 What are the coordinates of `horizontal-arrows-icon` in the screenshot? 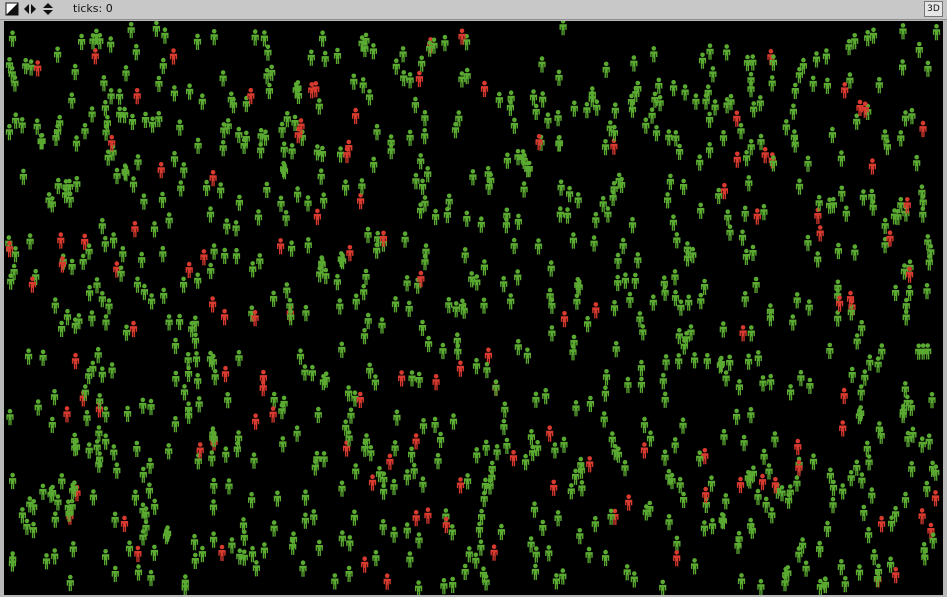 It's located at (30, 9).